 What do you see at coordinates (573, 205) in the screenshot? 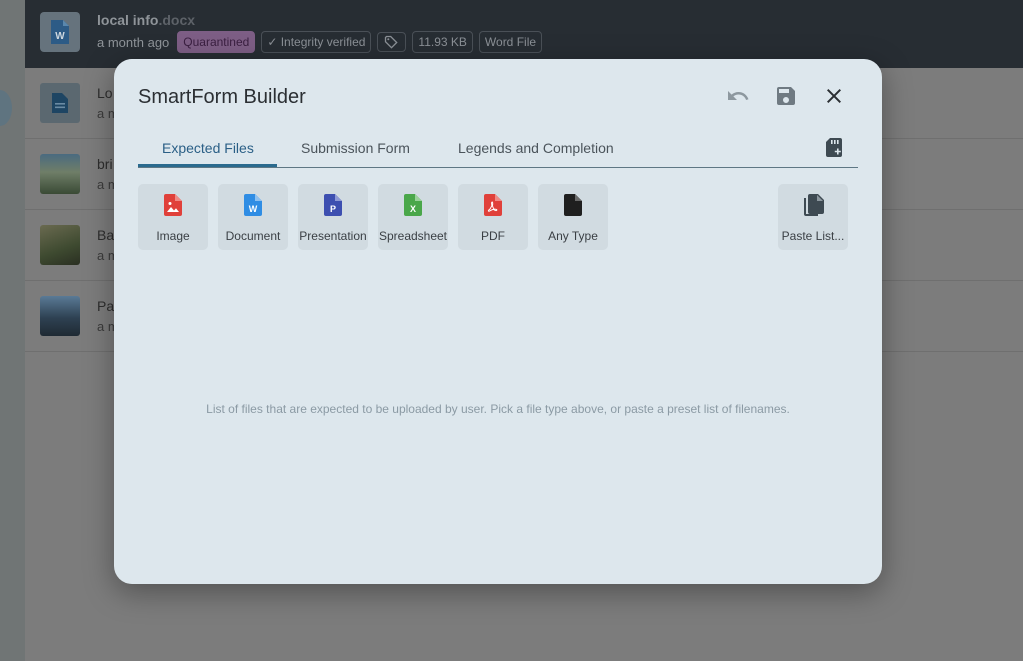
I see `generic-file-icon` at bounding box center [573, 205].